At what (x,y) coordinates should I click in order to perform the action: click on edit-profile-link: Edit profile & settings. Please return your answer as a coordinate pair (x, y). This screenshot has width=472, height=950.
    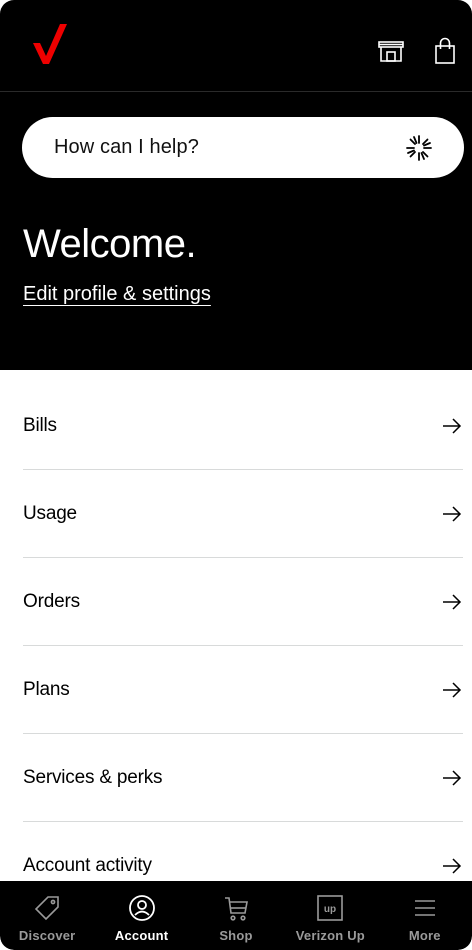
    Looking at the image, I should click on (117, 294).